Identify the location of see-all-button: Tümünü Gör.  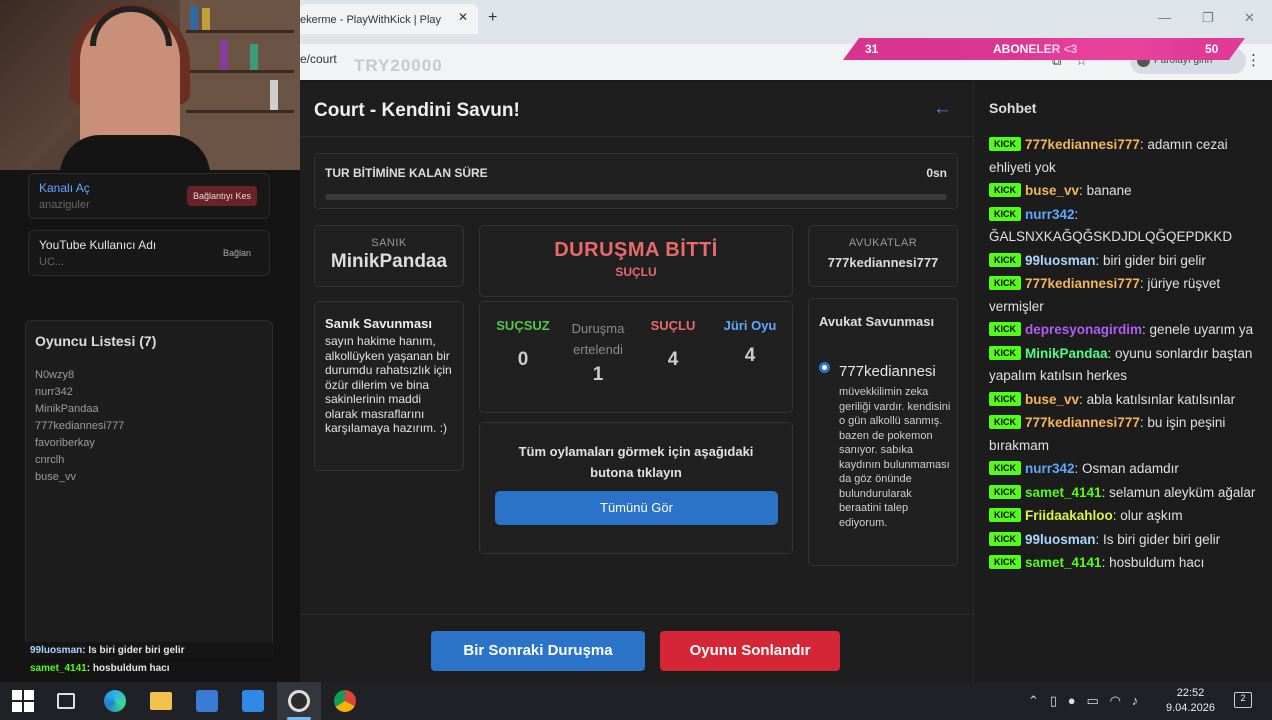
(636, 508).